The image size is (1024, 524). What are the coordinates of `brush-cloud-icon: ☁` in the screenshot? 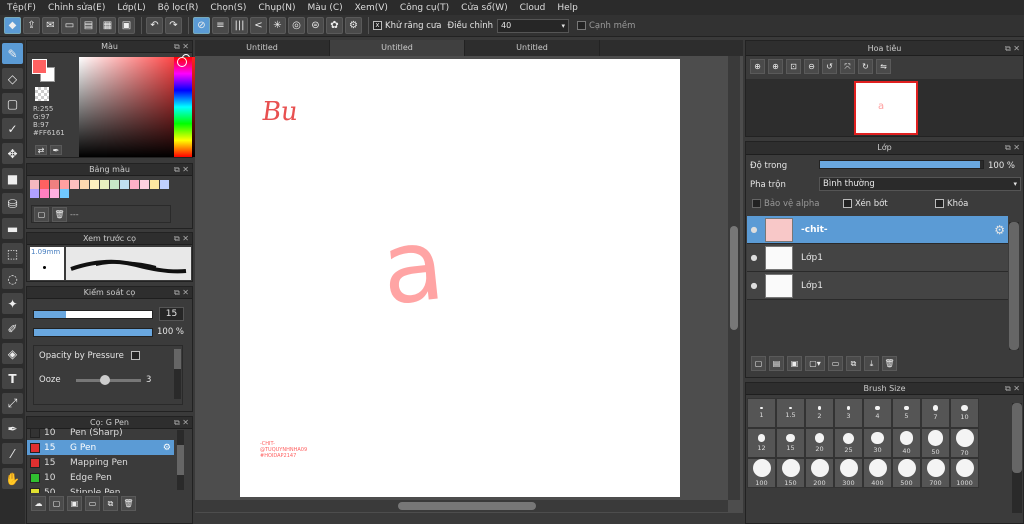 It's located at (38, 503).